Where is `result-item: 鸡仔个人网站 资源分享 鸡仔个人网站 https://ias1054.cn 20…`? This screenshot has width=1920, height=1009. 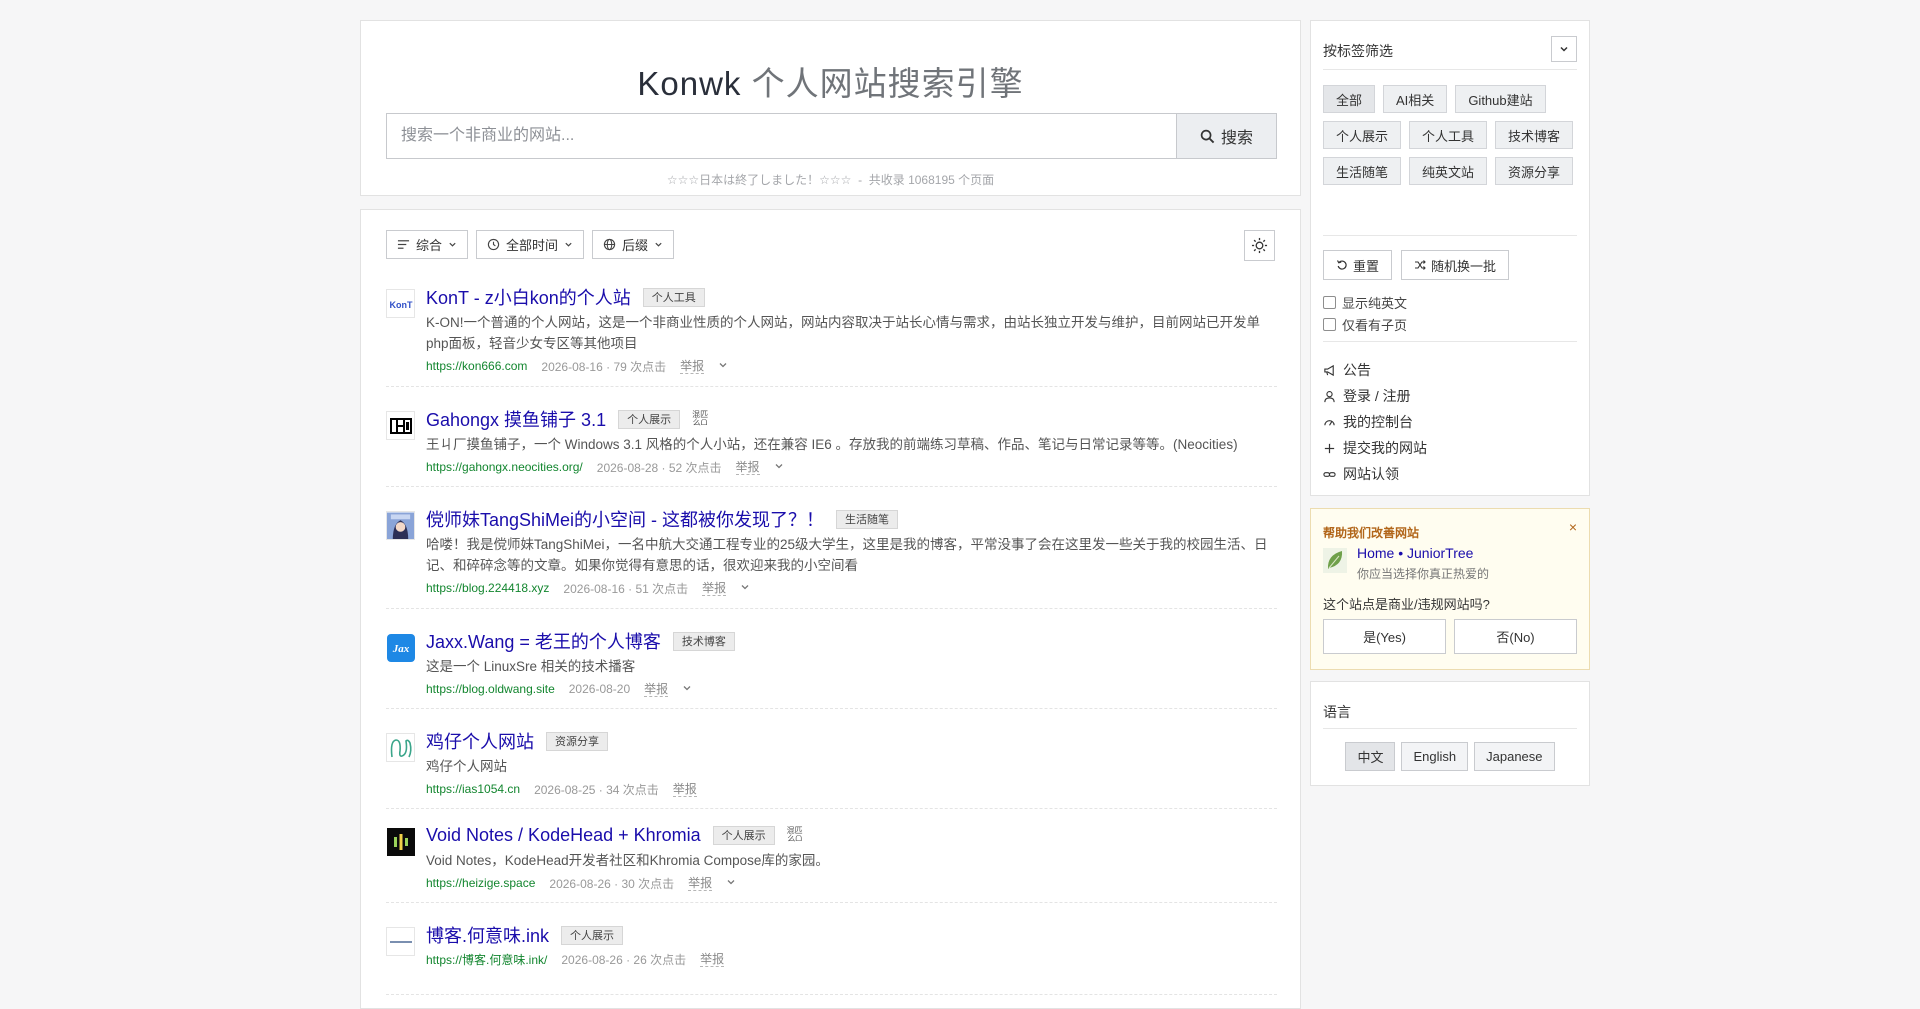
result-item: 鸡仔个人网站 资源分享 鸡仔个人网站 https://ias1054.cn 20… is located at coordinates (831, 769).